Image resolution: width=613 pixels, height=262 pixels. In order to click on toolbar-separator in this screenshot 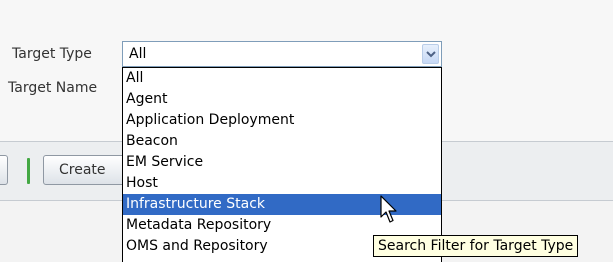, I will do `click(28, 171)`.